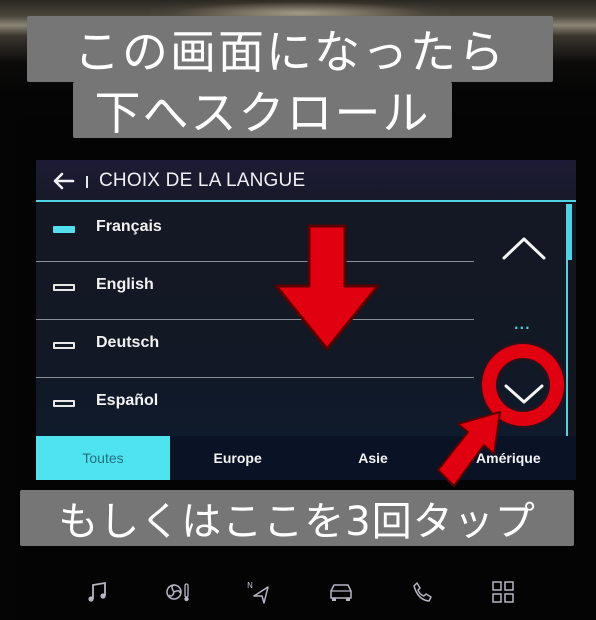  I want to click on scrollbar-thumb, so click(569, 232).